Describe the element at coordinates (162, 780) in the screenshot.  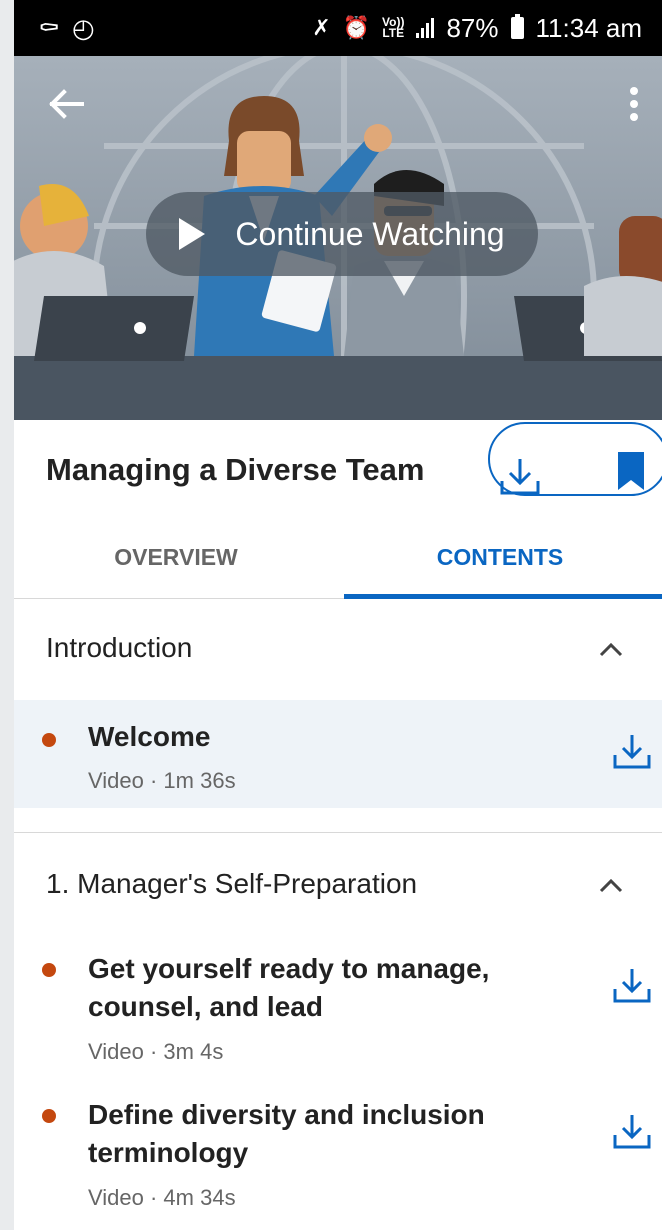
I see `item-meta: Video · 1m 36s` at that location.